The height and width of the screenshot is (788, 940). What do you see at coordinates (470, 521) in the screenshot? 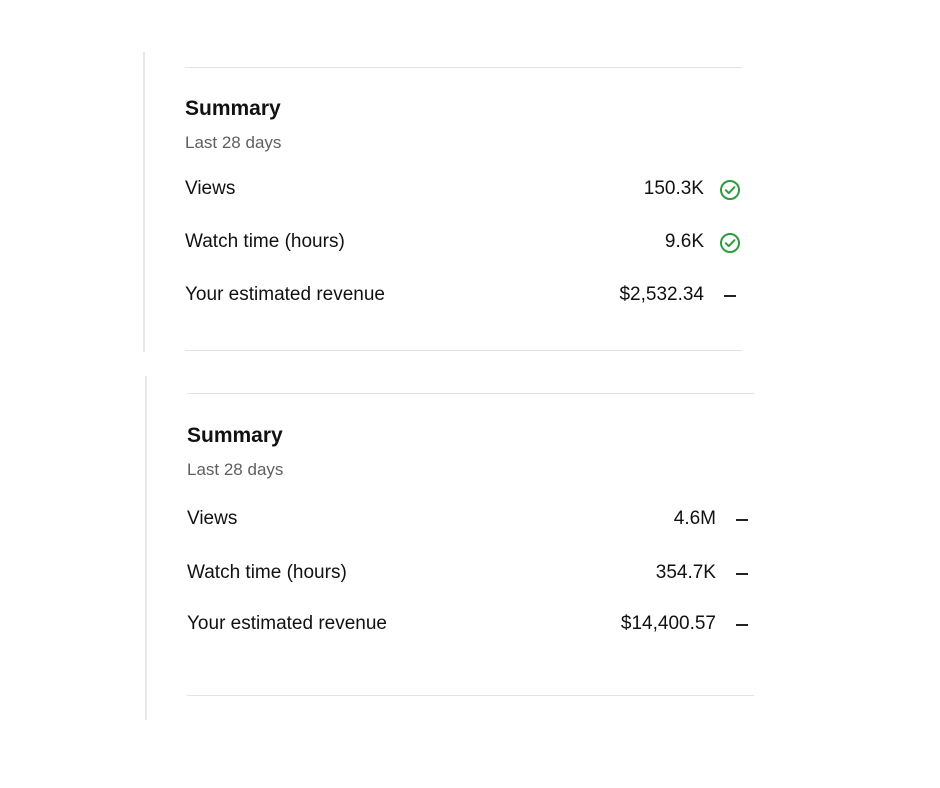
I see `metric-row-views: Views 4.6M` at bounding box center [470, 521].